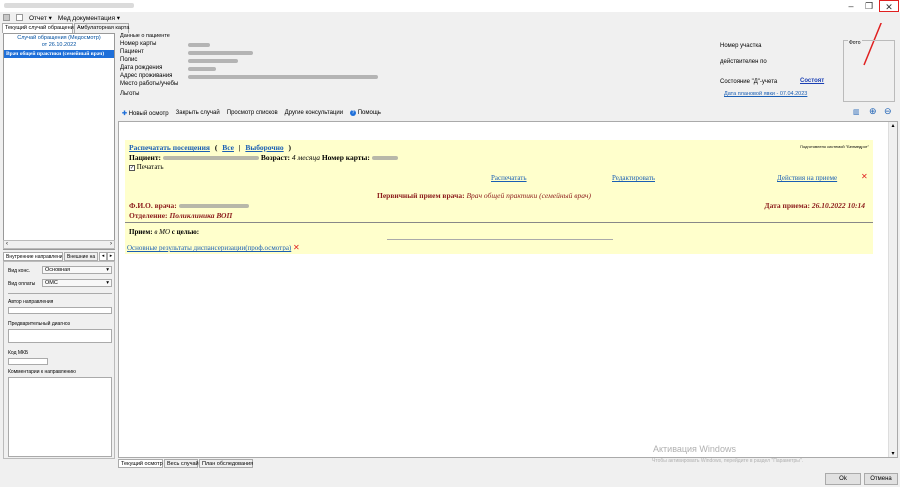 The width and height of the screenshot is (900, 487). Describe the element at coordinates (305, 157) in the screenshot. I see `doc-age-value: 4 месяца` at that location.